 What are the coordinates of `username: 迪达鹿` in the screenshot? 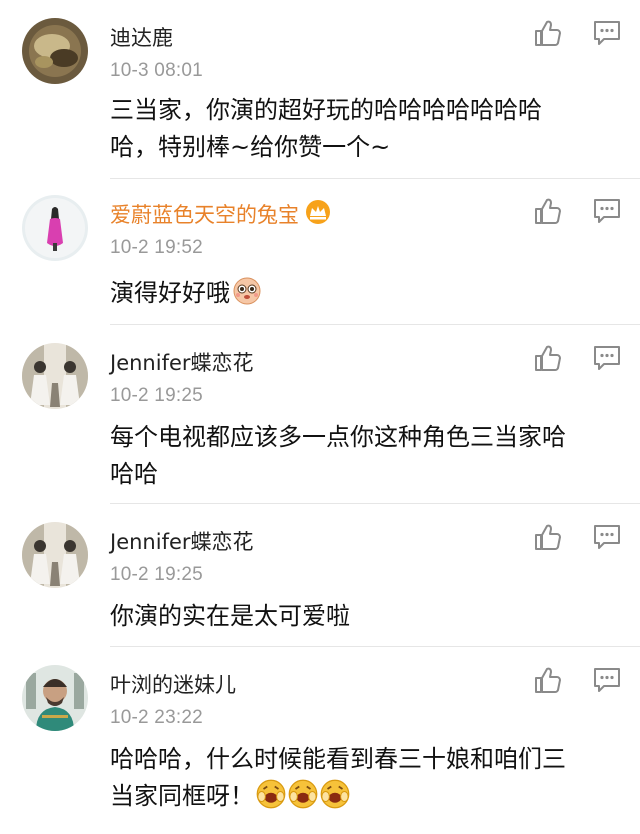 It's located at (141, 37).